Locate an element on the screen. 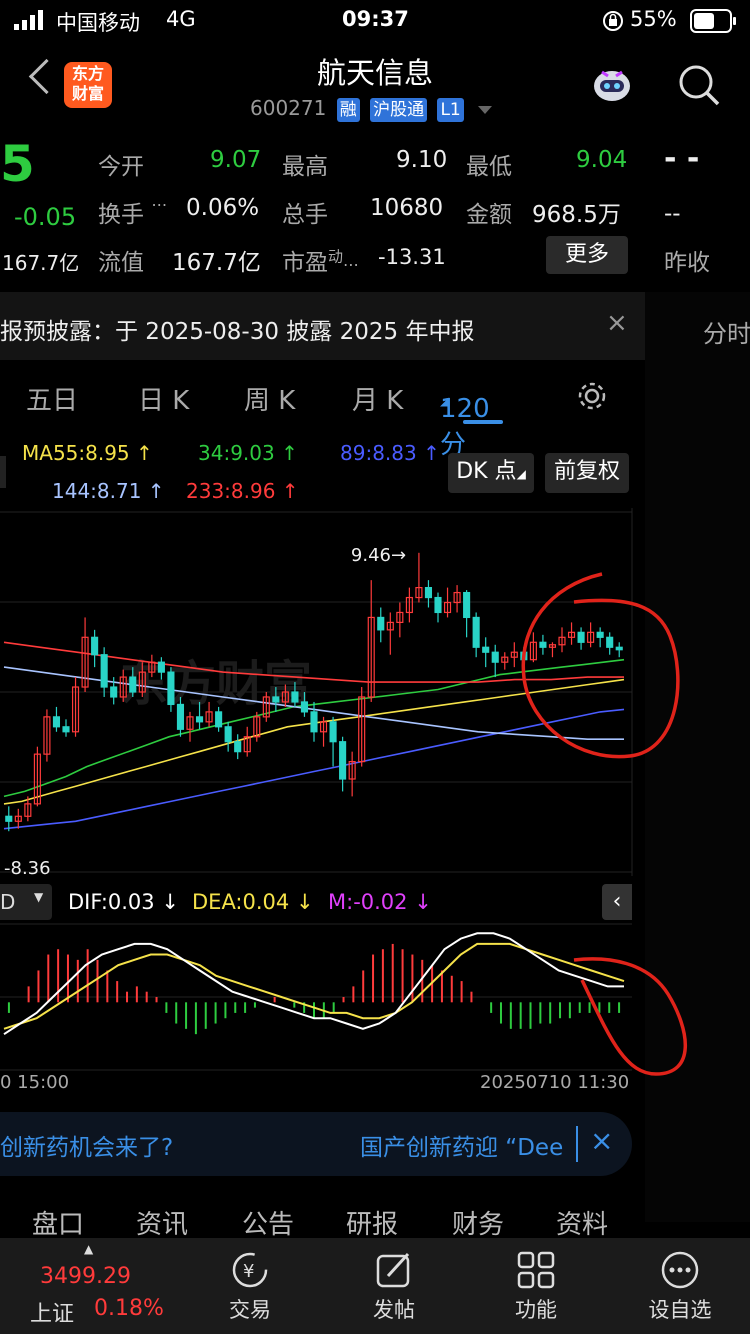 The image size is (750, 1334). more-button: 更多 is located at coordinates (587, 255).